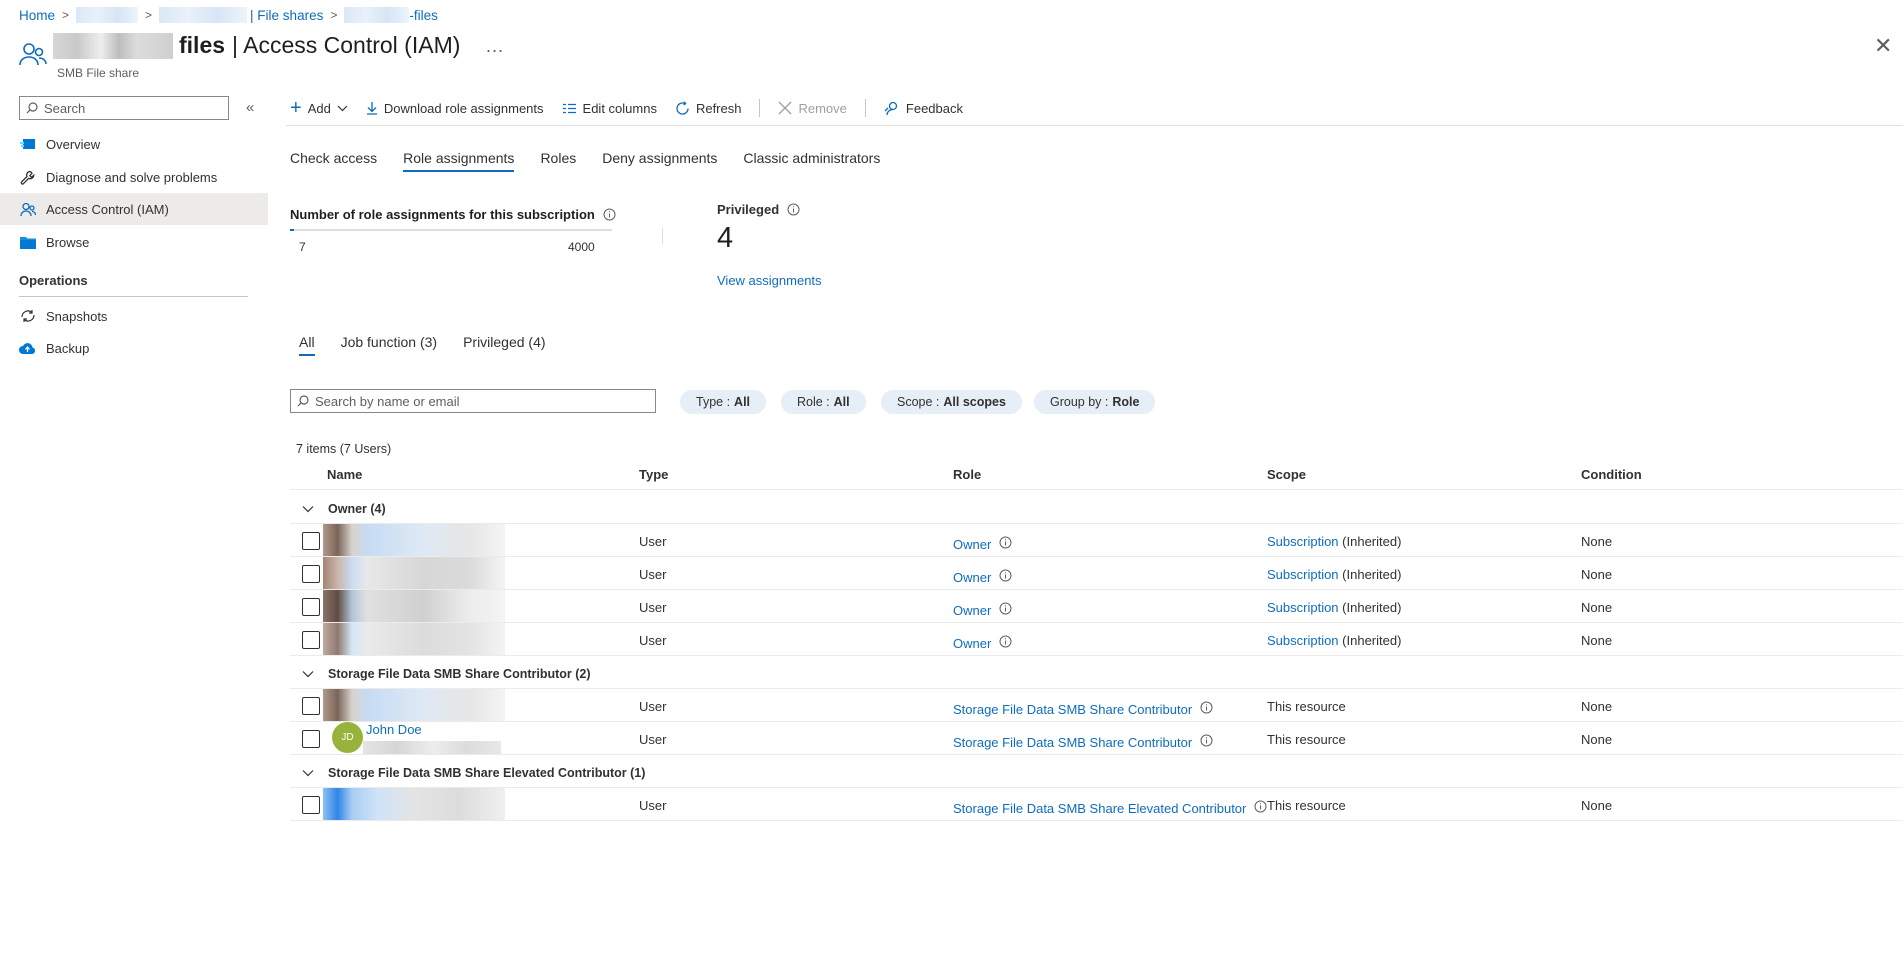 The width and height of the screenshot is (1903, 968). What do you see at coordinates (1094, 125) in the screenshot?
I see `toolbar-divider-line` at bounding box center [1094, 125].